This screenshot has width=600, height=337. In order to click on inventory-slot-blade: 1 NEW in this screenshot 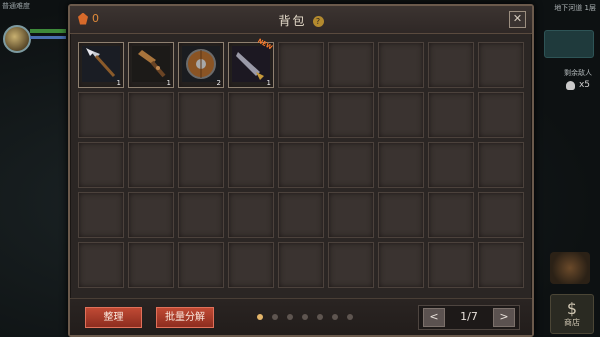, I will do `click(251, 63)`.